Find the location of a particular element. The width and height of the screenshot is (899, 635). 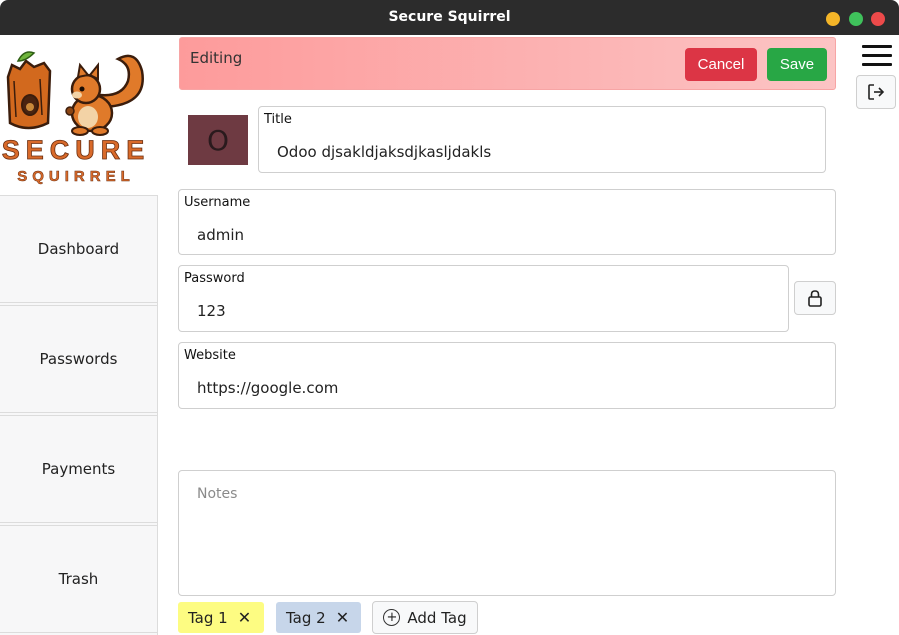

website-field: Website https://google.com is located at coordinates (507, 375).